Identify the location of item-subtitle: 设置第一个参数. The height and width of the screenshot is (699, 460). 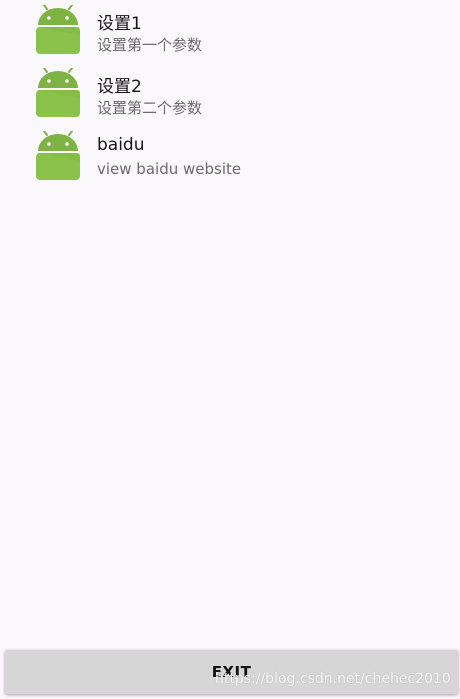
(150, 45).